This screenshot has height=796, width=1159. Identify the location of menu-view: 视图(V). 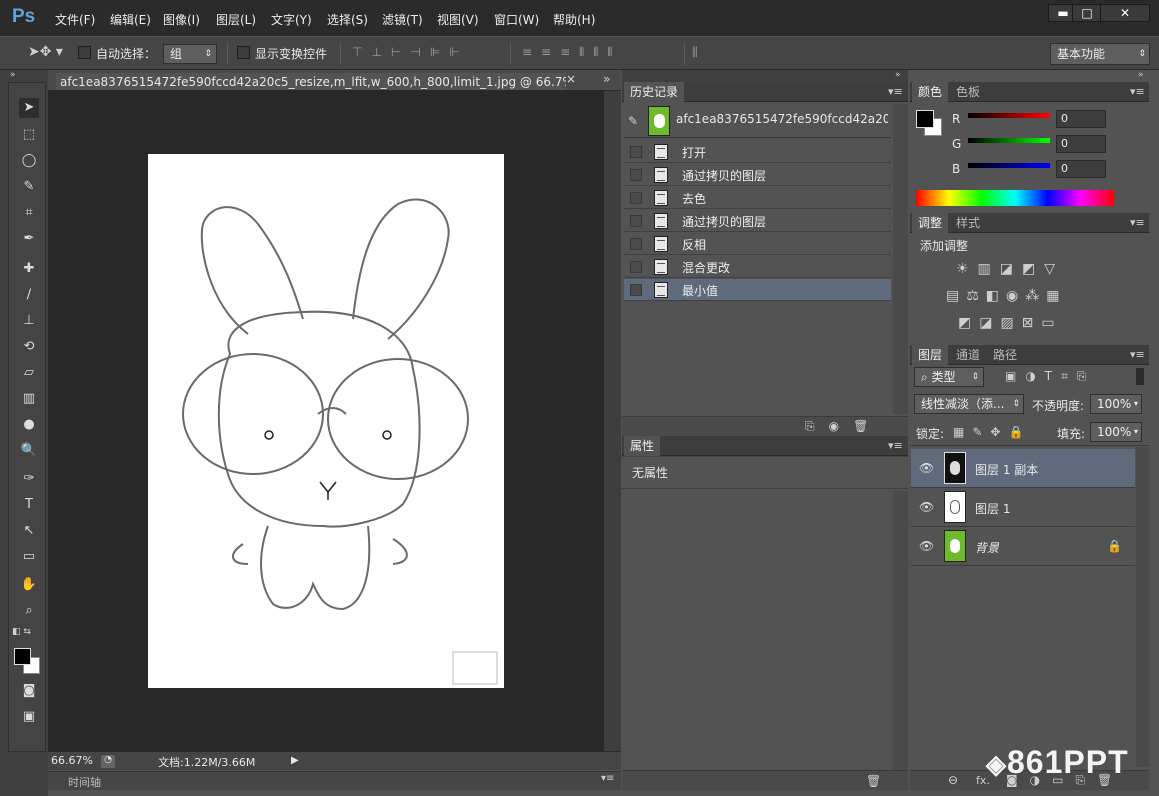
(458, 19).